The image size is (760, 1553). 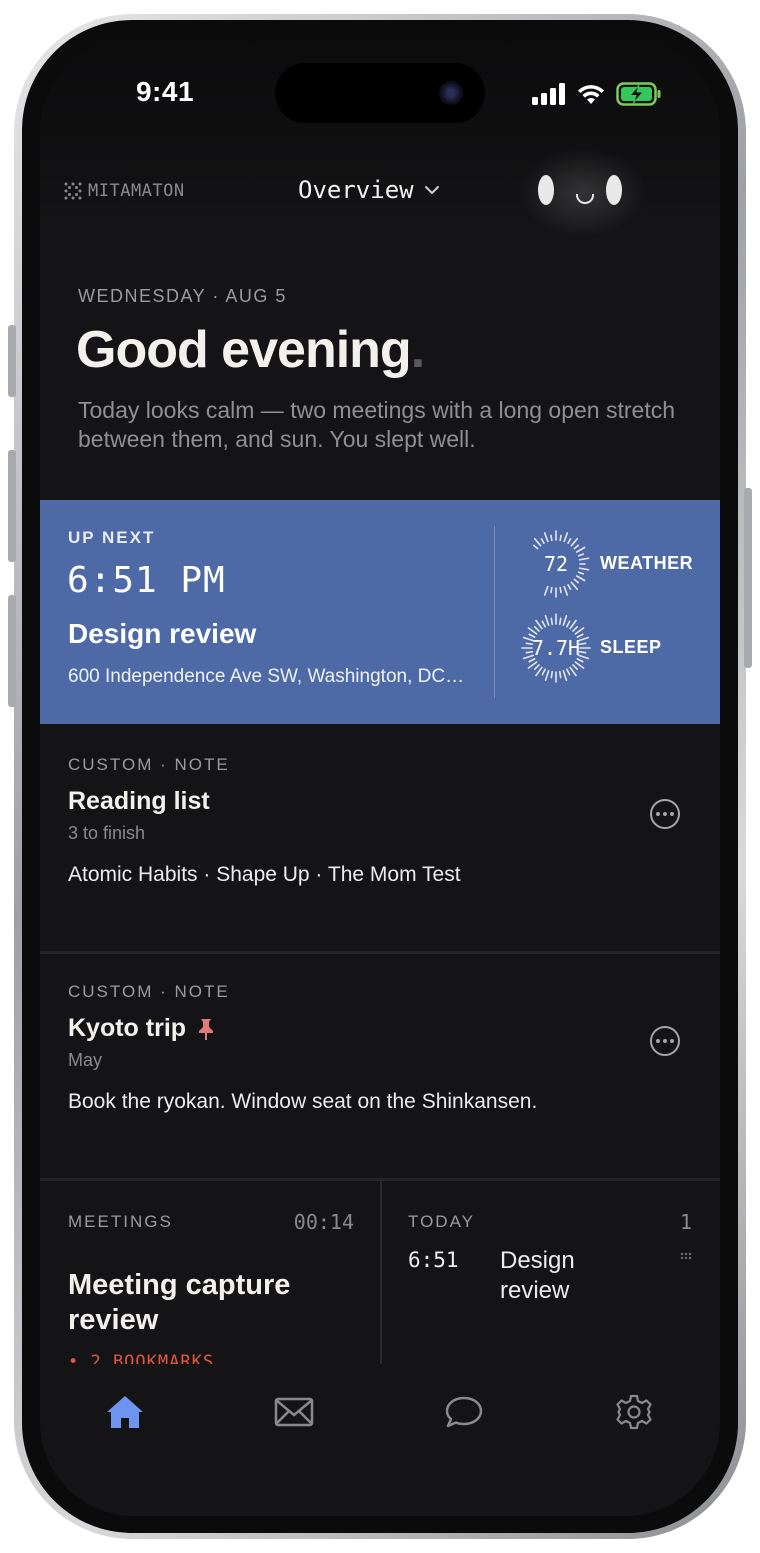 I want to click on card-title-text: Reading list, so click(x=139, y=801).